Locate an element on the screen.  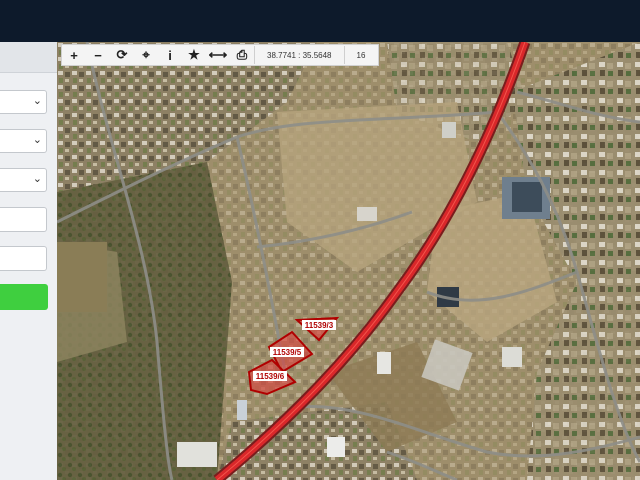
refresh-icon: ⟳ is located at coordinates (122, 55).